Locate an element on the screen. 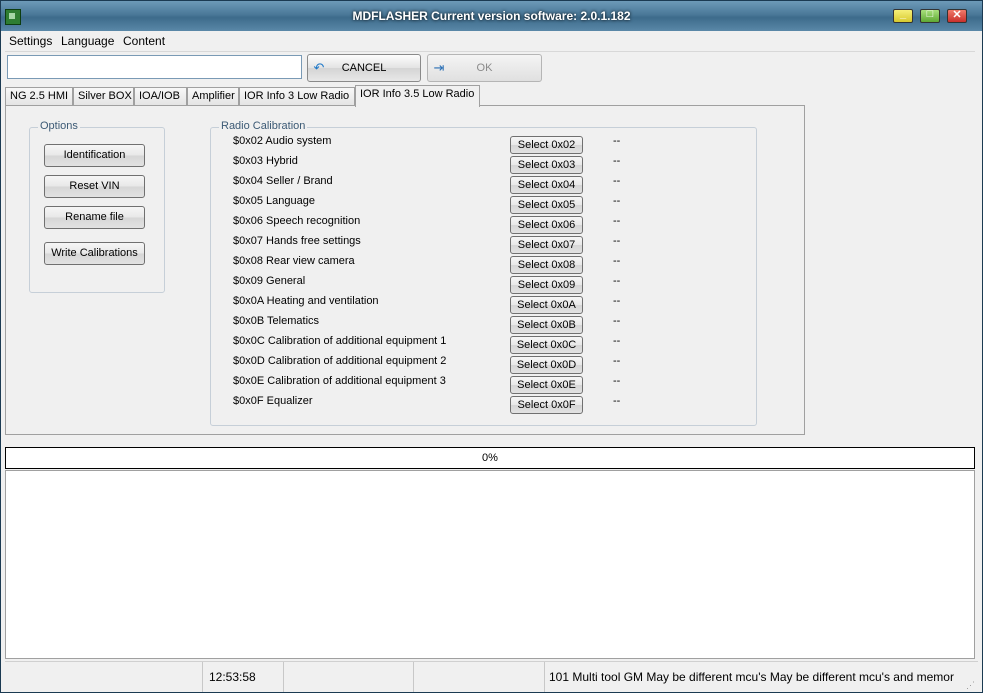  progress-bar: 0% is located at coordinates (490, 458).